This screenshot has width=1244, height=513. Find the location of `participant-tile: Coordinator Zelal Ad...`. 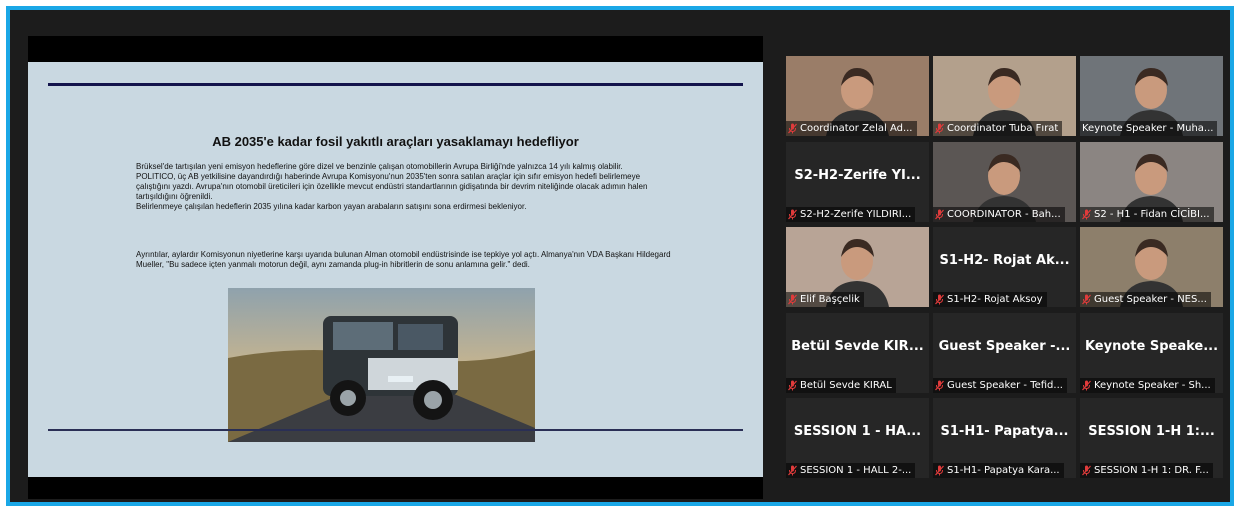

participant-tile: Coordinator Zelal Ad... is located at coordinates (857, 96).